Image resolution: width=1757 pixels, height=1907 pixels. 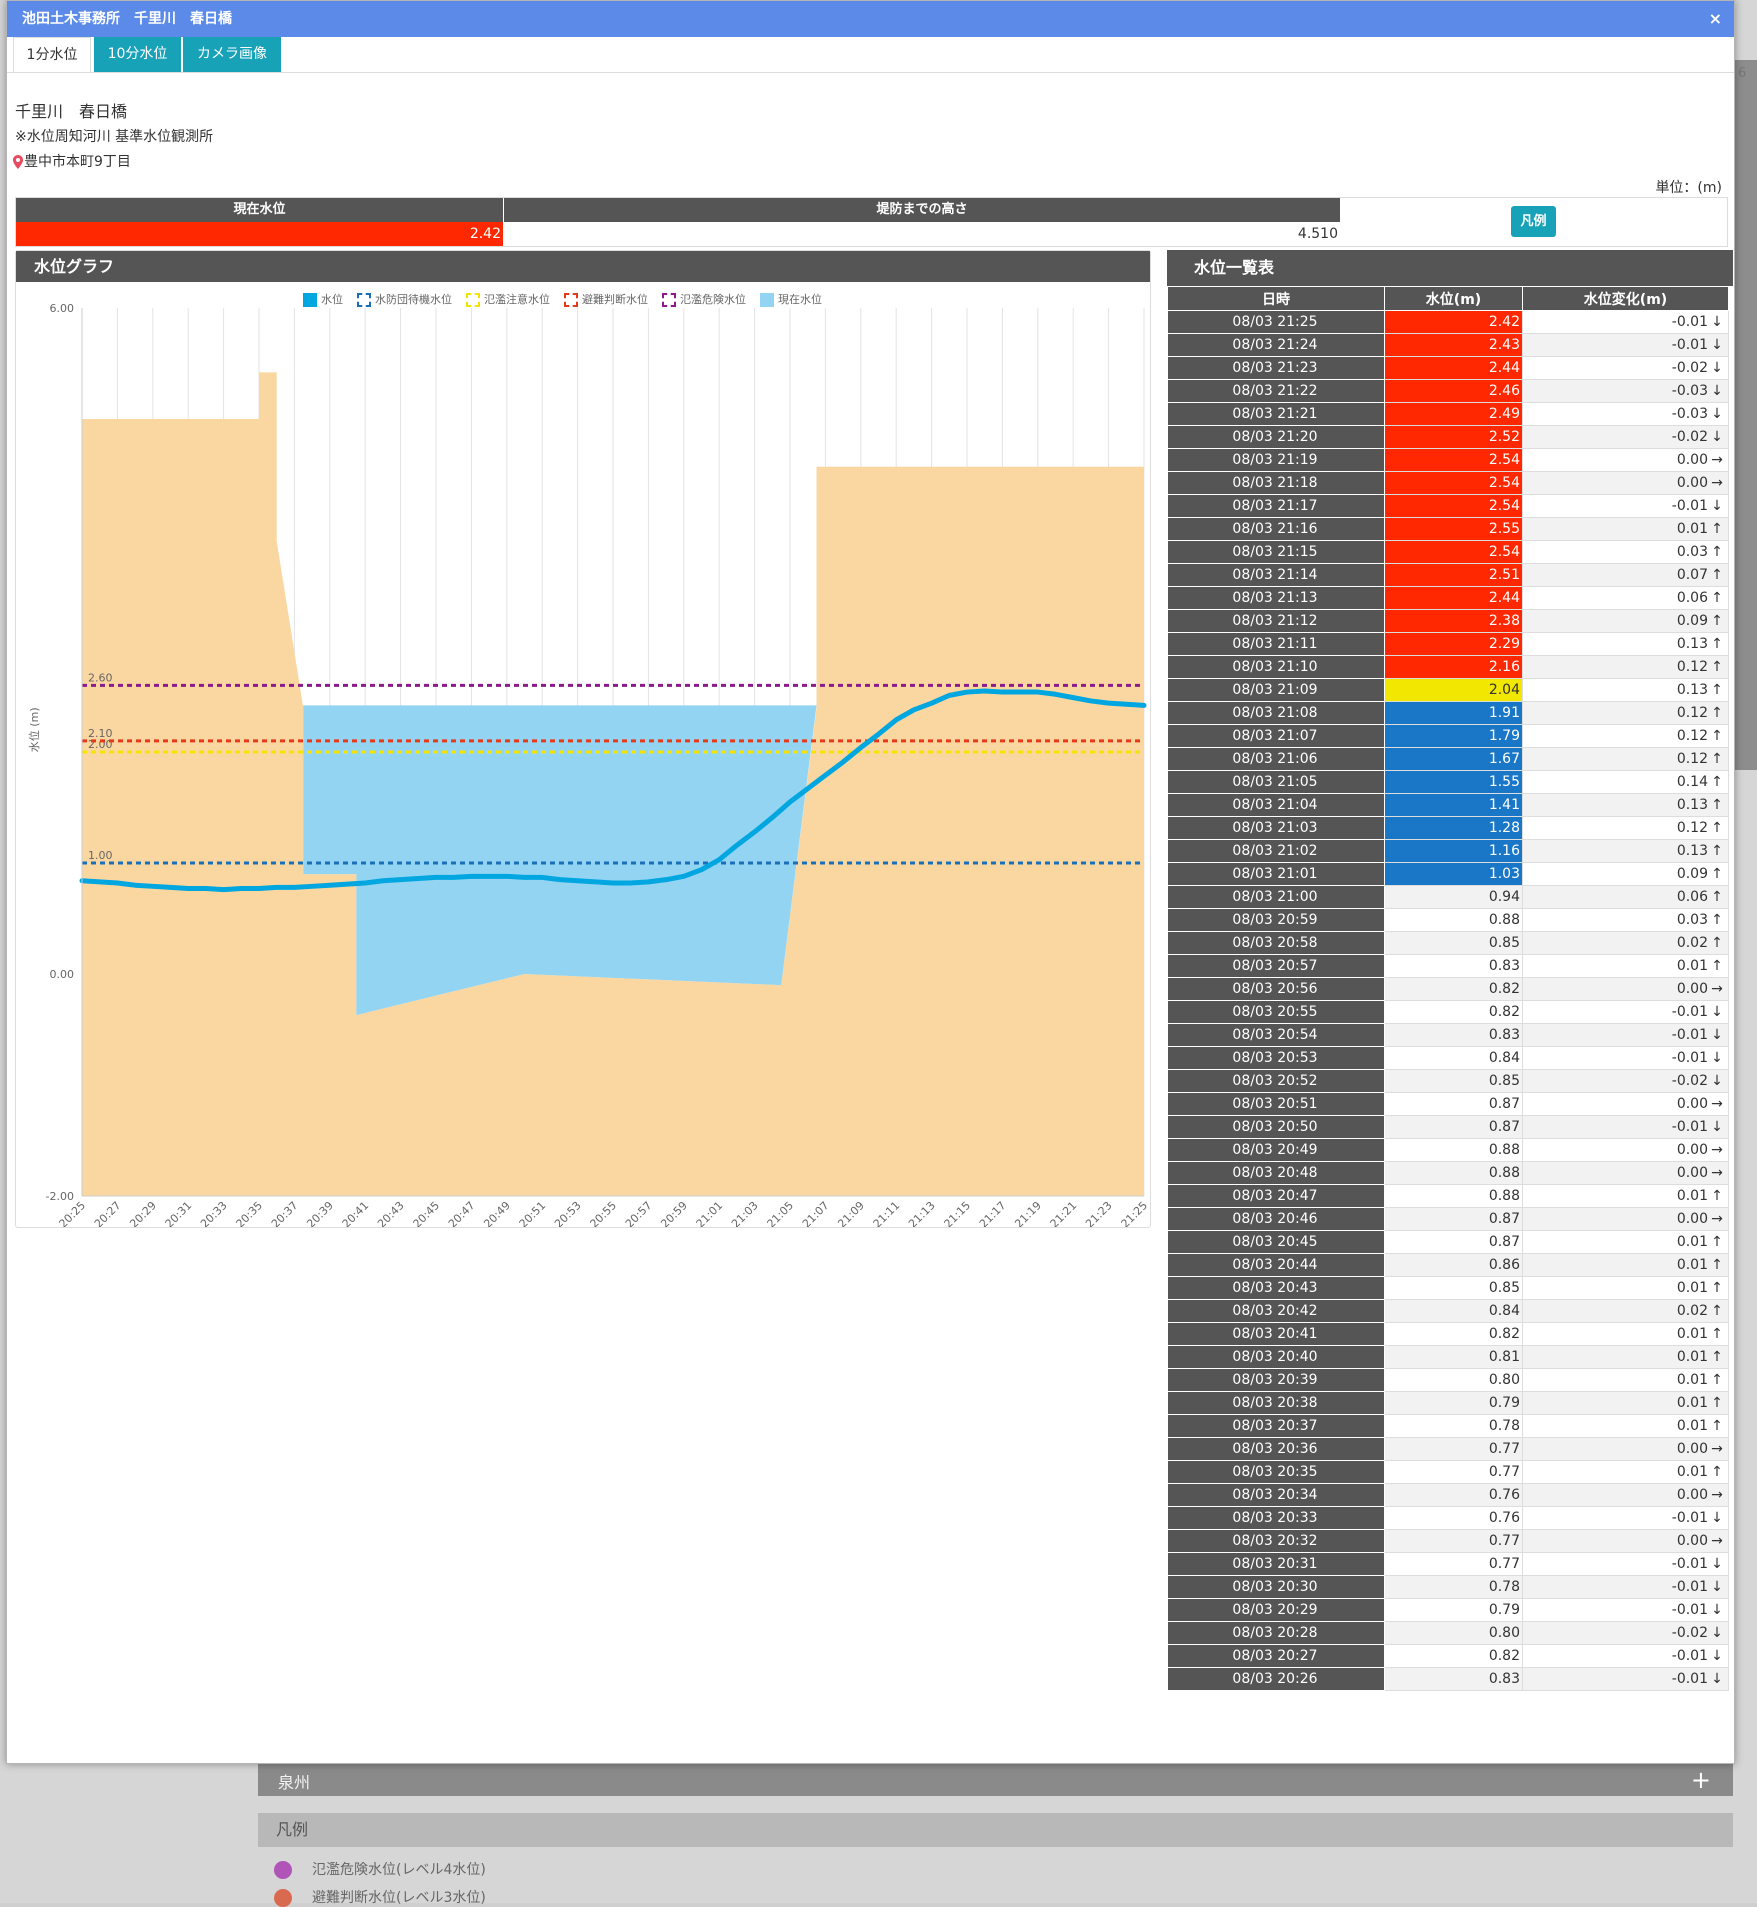 What do you see at coordinates (323, 299) in the screenshot?
I see `chart-legend-item: 水位` at bounding box center [323, 299].